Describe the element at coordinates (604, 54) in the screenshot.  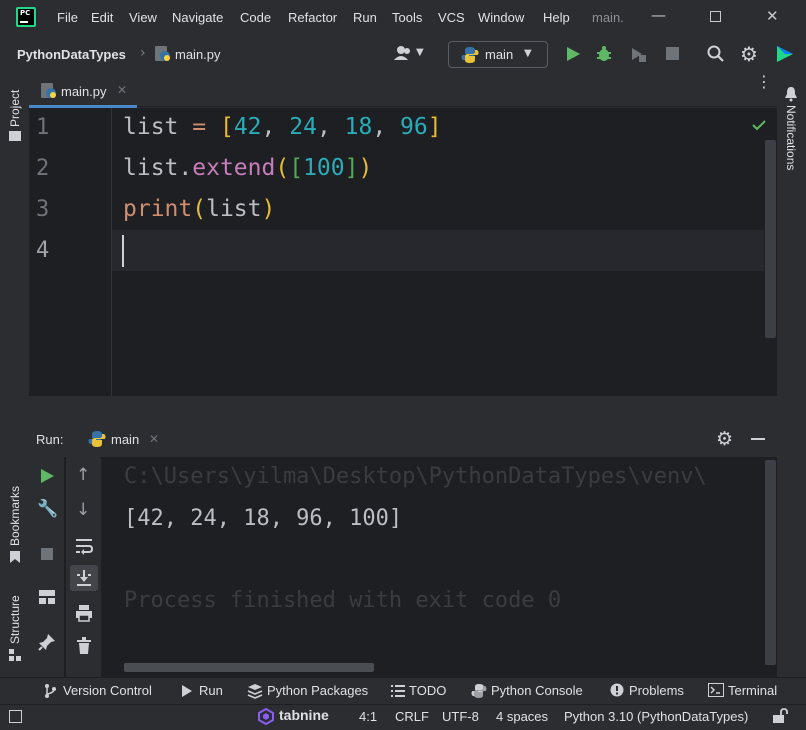
I see `debug-icon` at that location.